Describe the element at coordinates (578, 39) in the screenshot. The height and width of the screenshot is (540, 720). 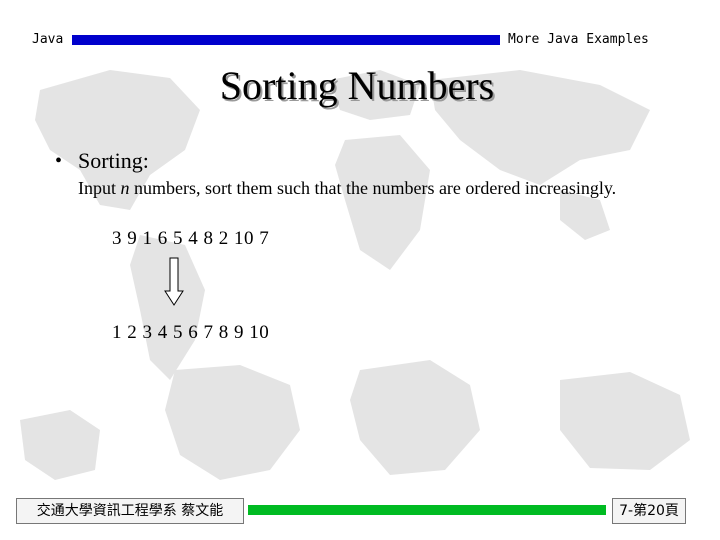
I see `header-right-label: More Java Examples` at that location.